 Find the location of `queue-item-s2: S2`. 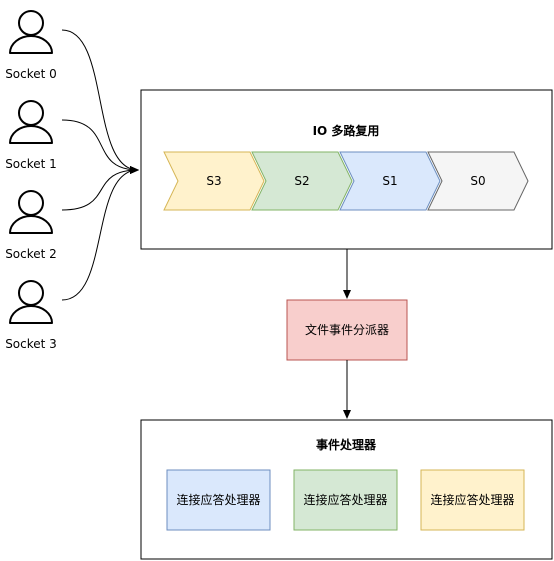

queue-item-s2: S2 is located at coordinates (302, 181).